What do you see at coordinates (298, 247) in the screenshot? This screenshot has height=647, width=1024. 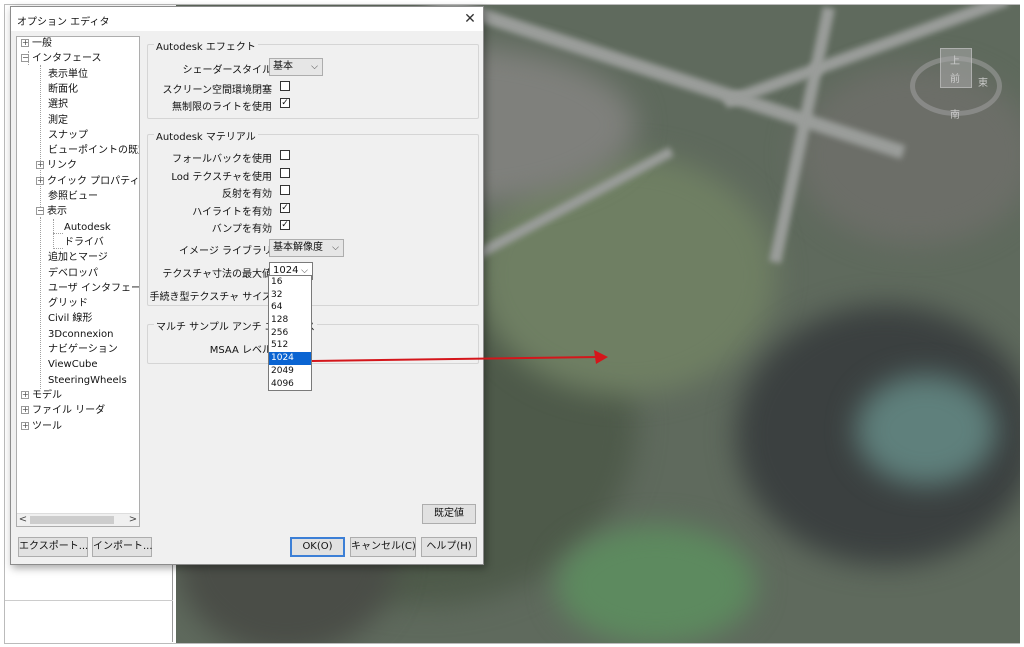 I see `image-library-value: 基本解像度` at bounding box center [298, 247].